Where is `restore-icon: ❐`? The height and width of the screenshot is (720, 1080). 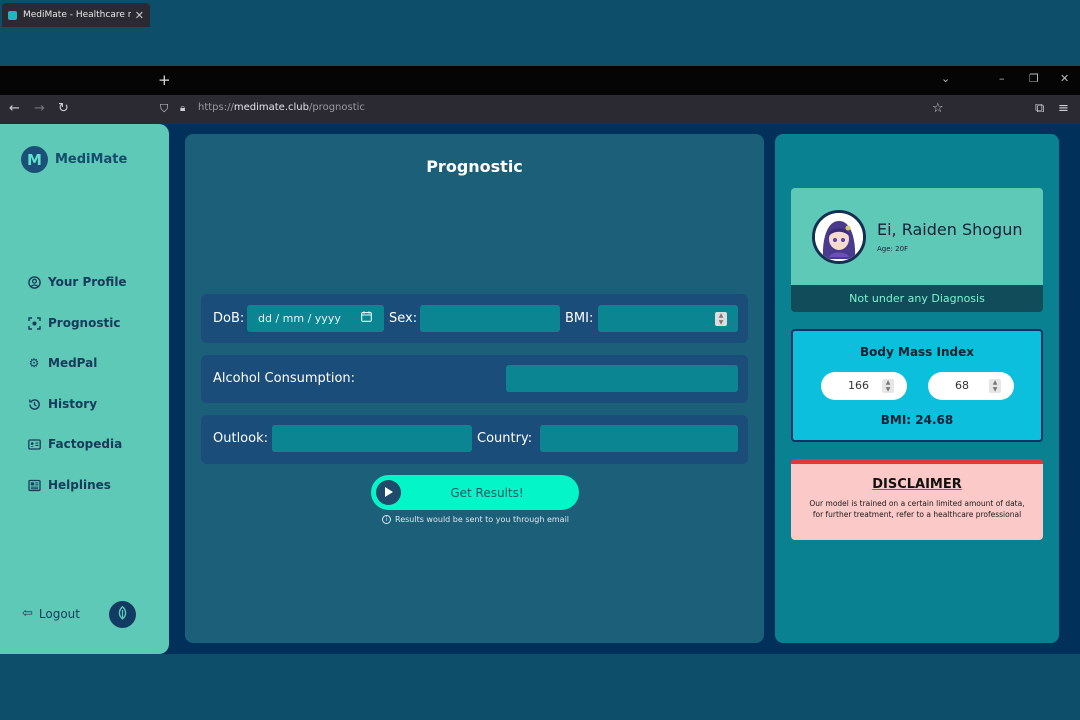
restore-icon: ❐ is located at coordinates (1034, 78).